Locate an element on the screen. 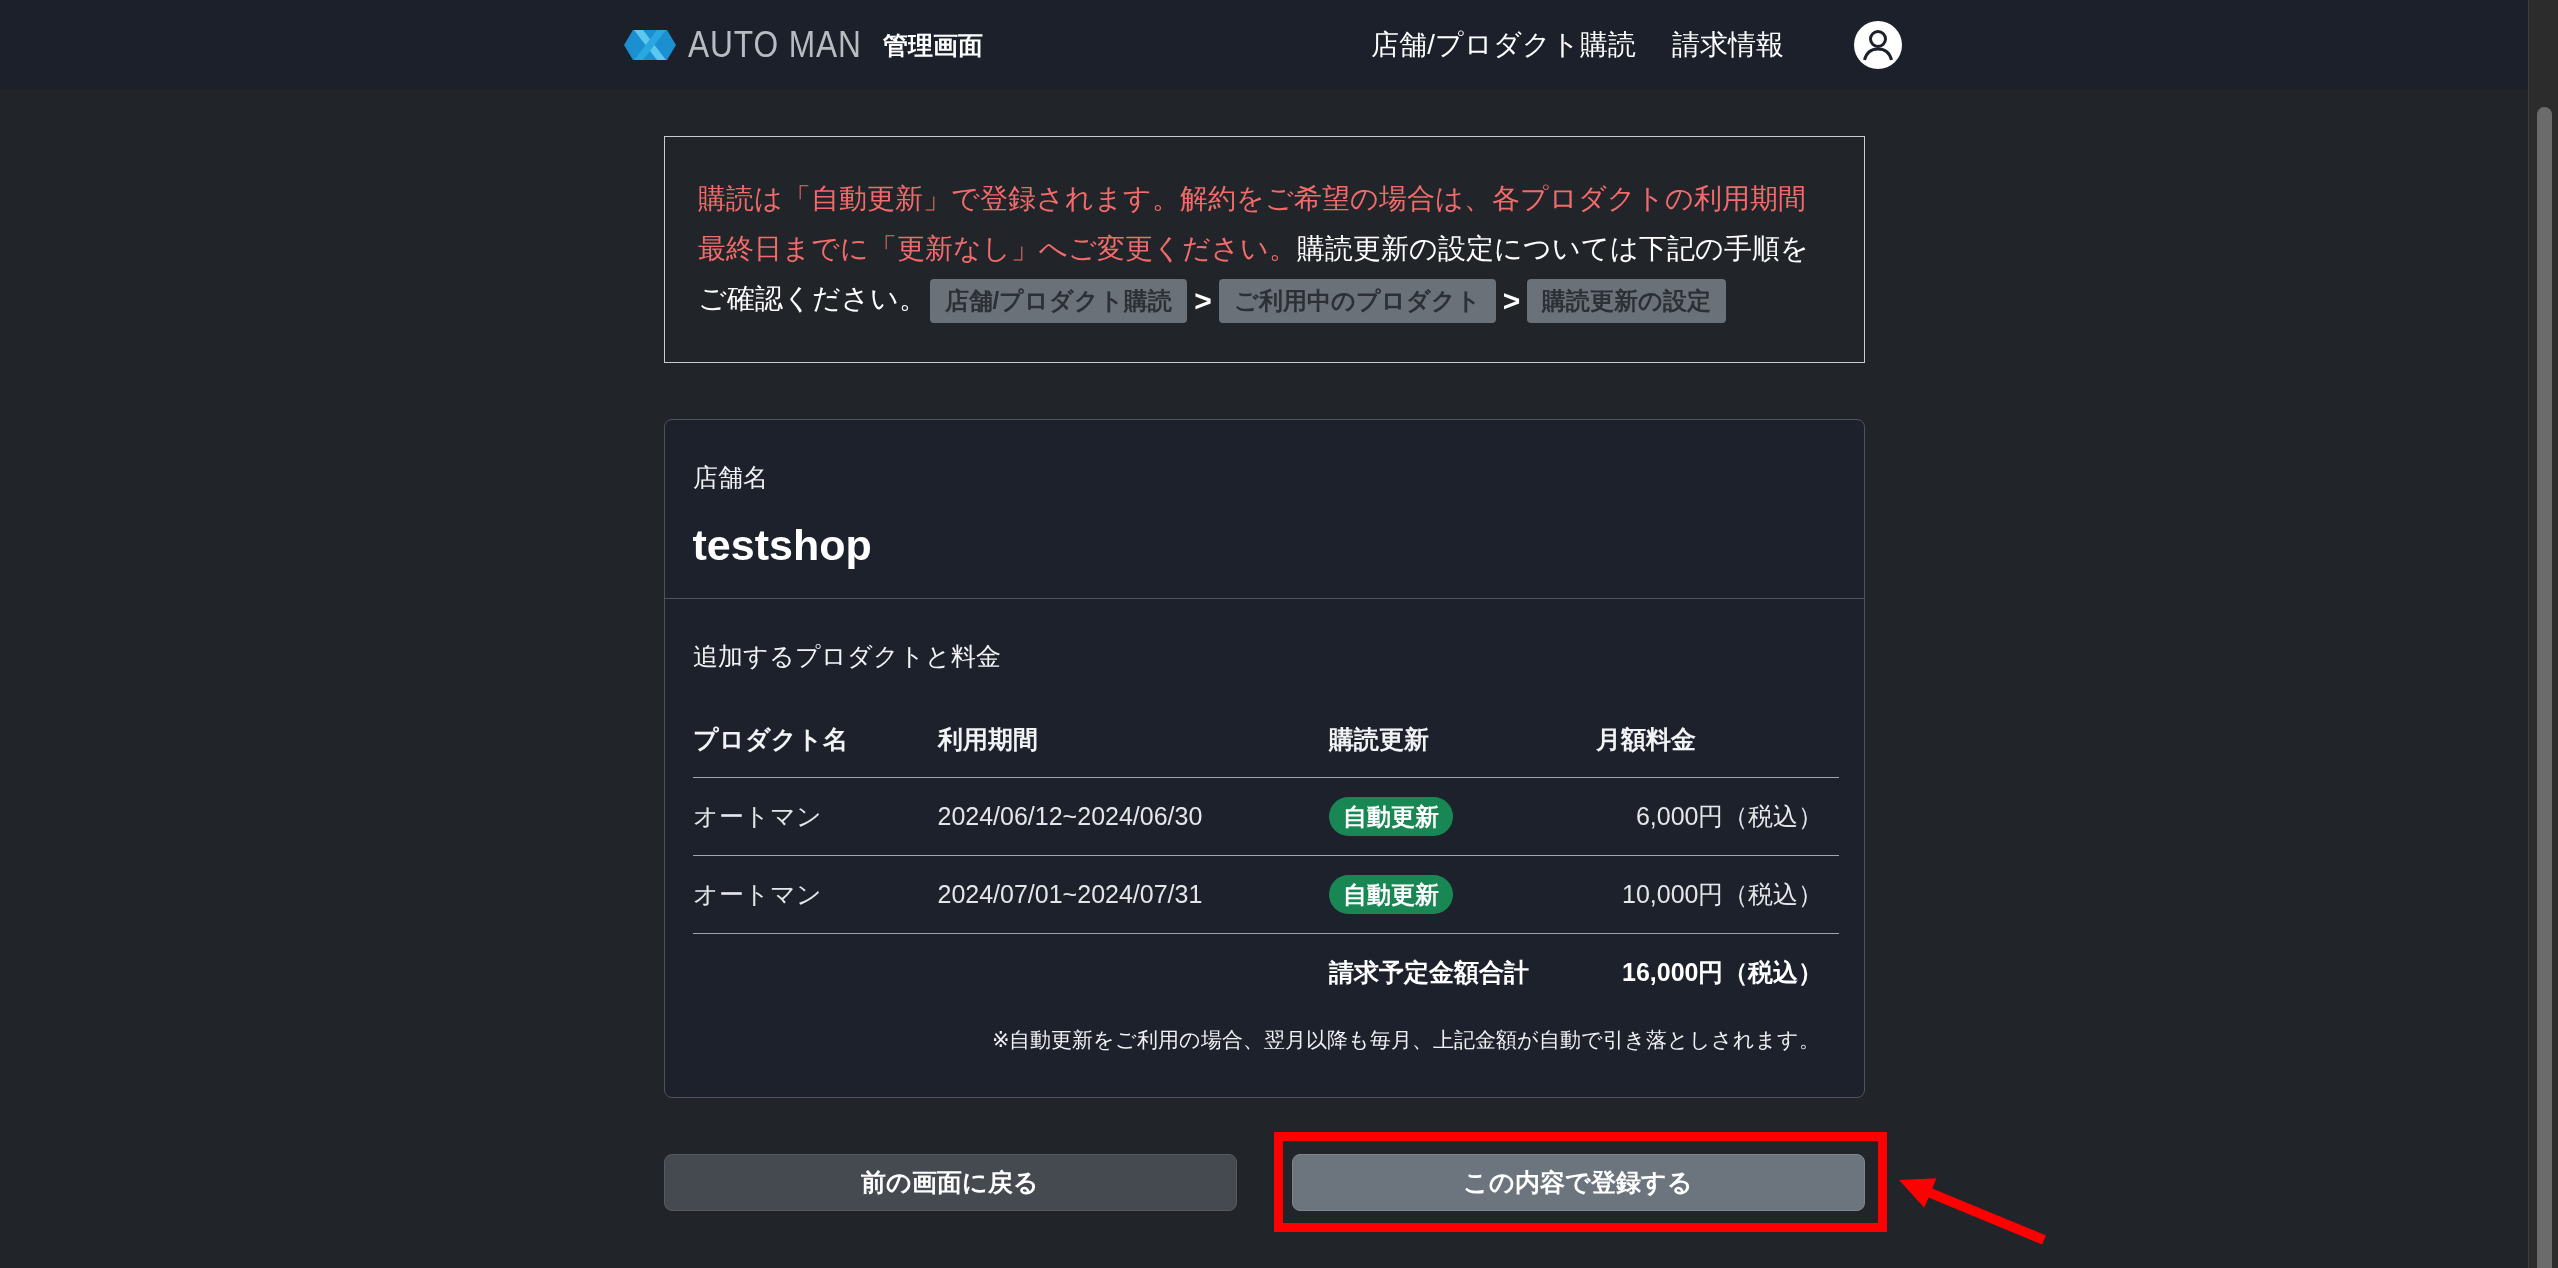  table-cell: 2024/07/01~2024/07/31 is located at coordinates (1133, 894).